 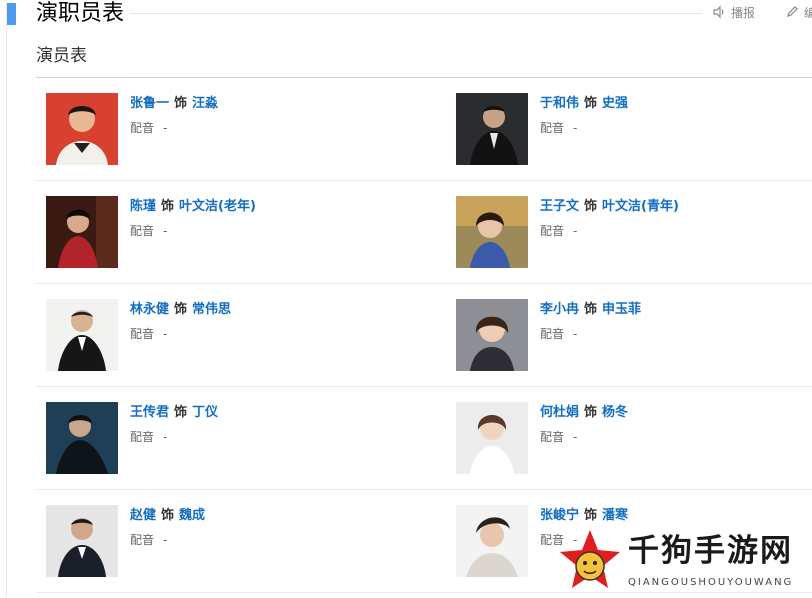 I want to click on actor-name-link: 张峻宁, so click(x=559, y=515).